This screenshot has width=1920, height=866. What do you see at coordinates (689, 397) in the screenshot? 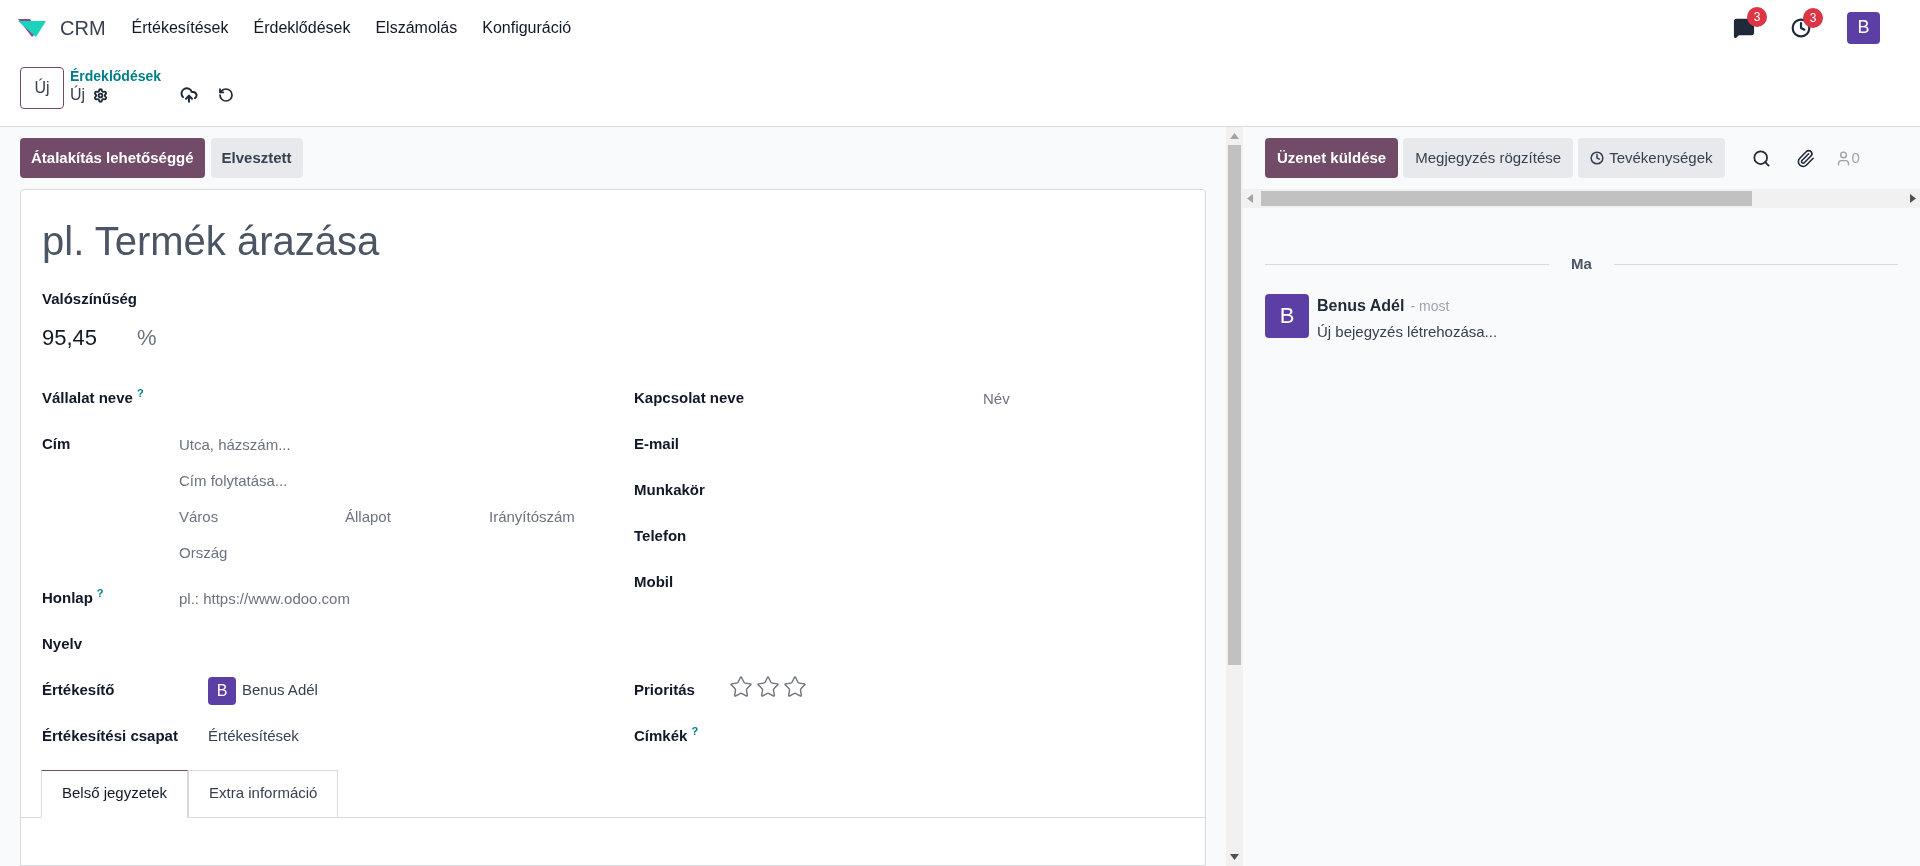
I see `field-label: Kapcsolat neve` at bounding box center [689, 397].